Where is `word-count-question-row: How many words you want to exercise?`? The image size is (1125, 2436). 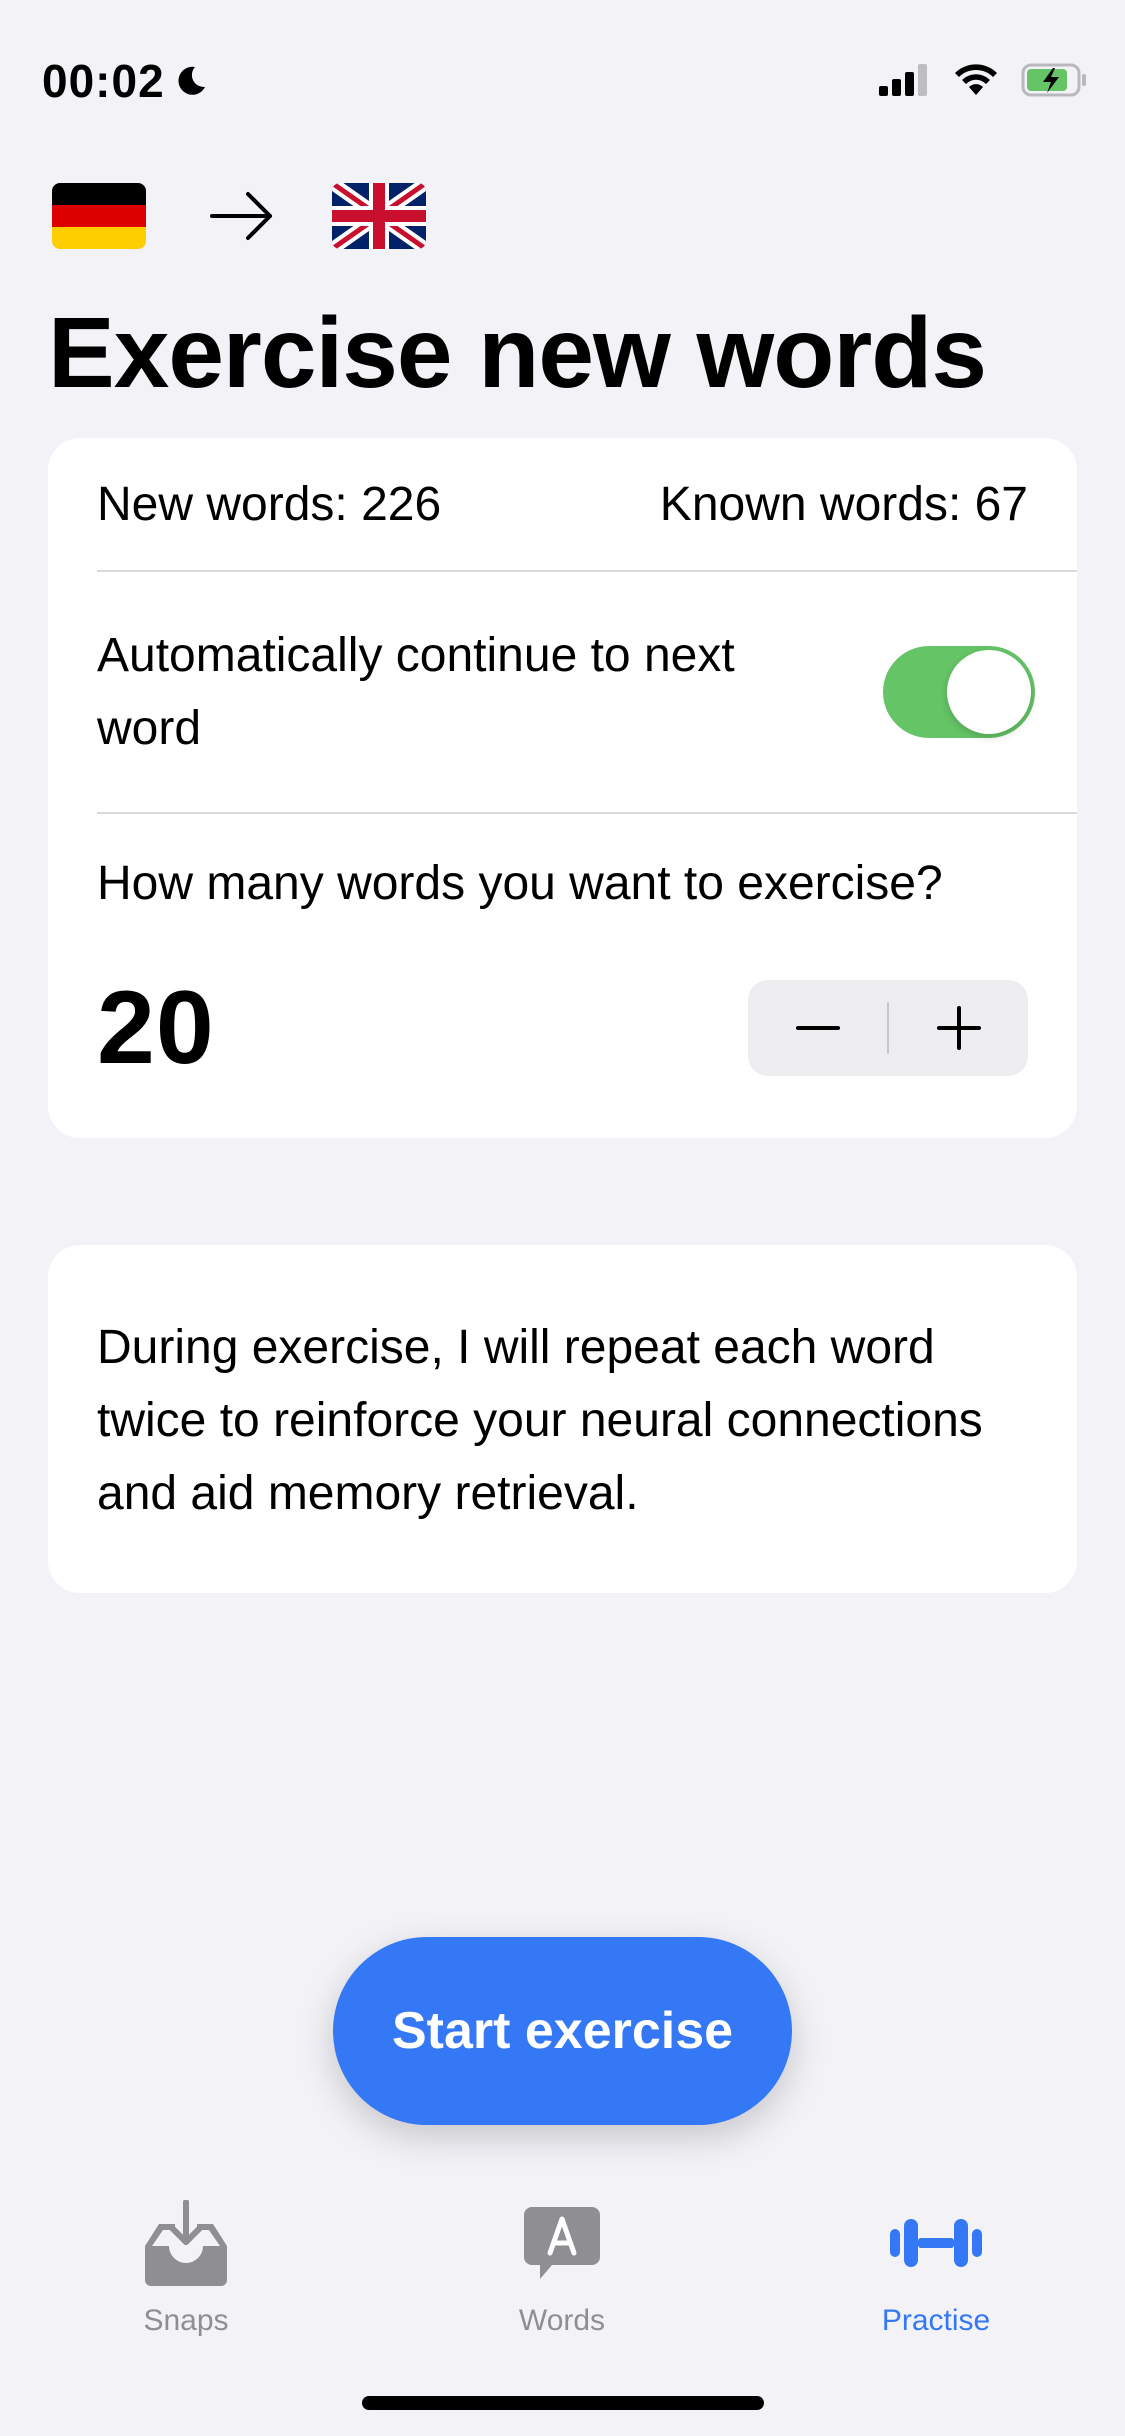 word-count-question-row: How many words you want to exercise? is located at coordinates (562, 883).